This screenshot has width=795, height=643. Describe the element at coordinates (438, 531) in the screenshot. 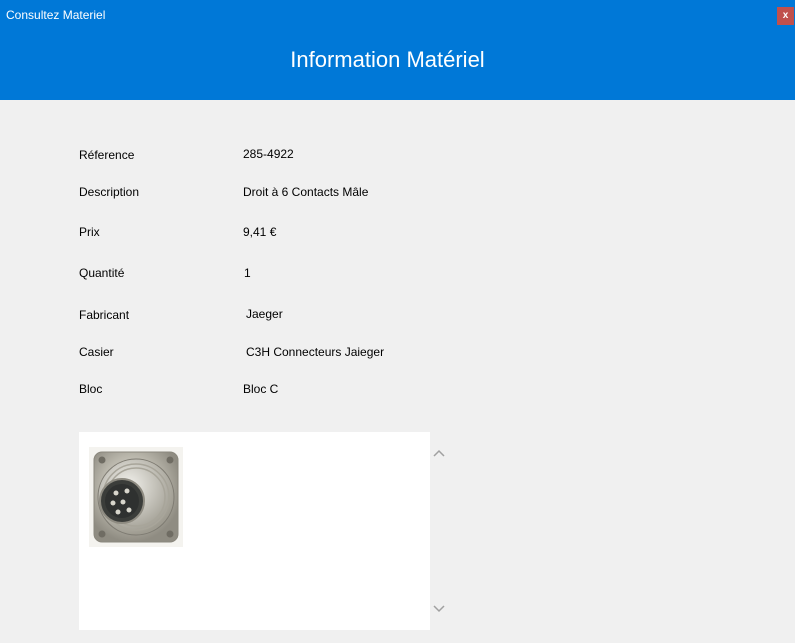

I see `image-scrollbar` at that location.